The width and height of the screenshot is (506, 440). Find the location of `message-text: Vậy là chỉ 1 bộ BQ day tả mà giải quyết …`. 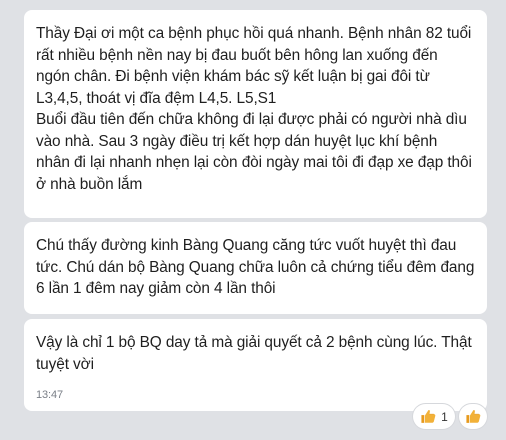

message-text: Vậy là chỉ 1 bộ BQ day tả mà giải quyết … is located at coordinates (256, 353).